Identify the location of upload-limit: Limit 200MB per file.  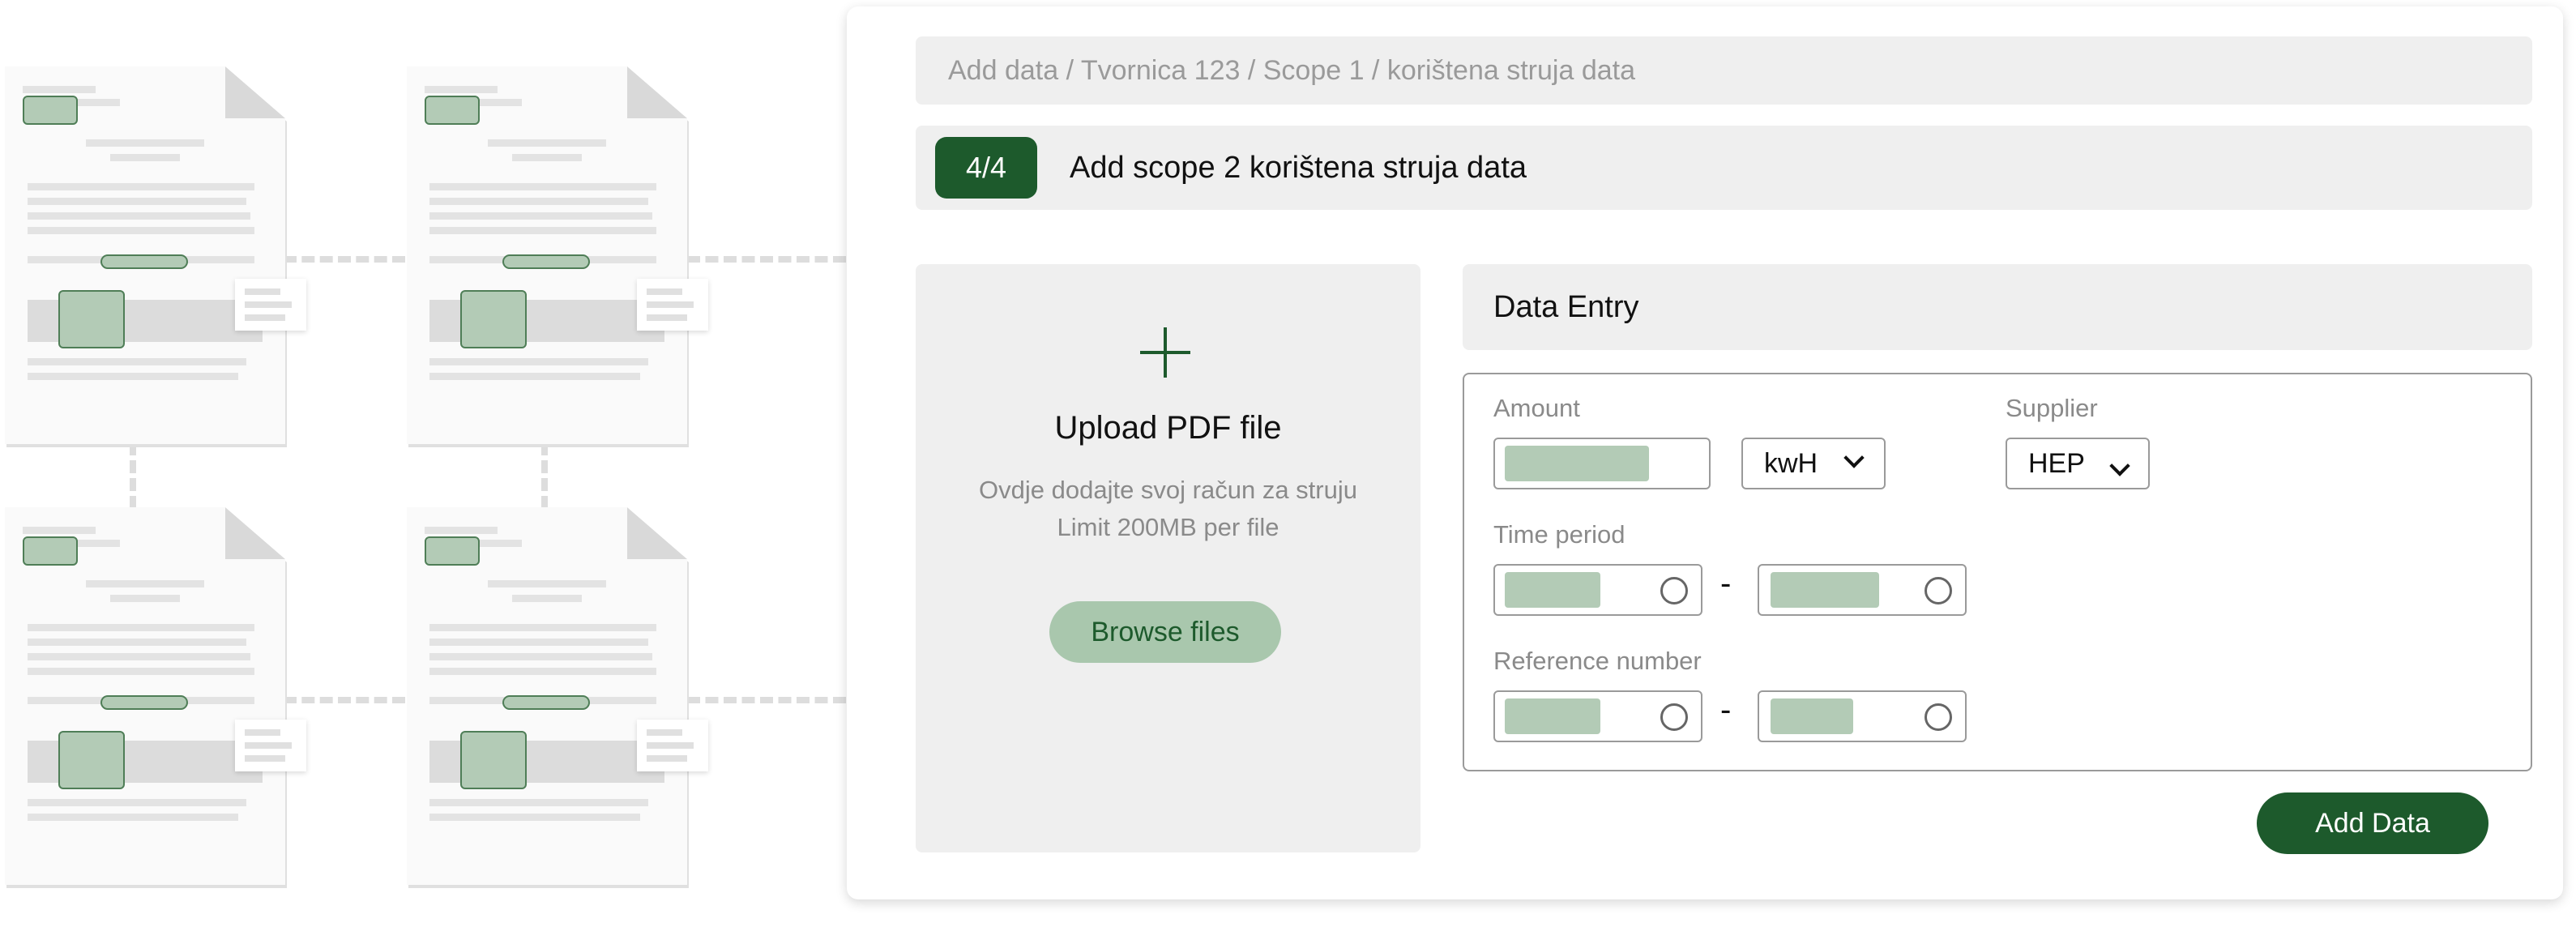
(1168, 527).